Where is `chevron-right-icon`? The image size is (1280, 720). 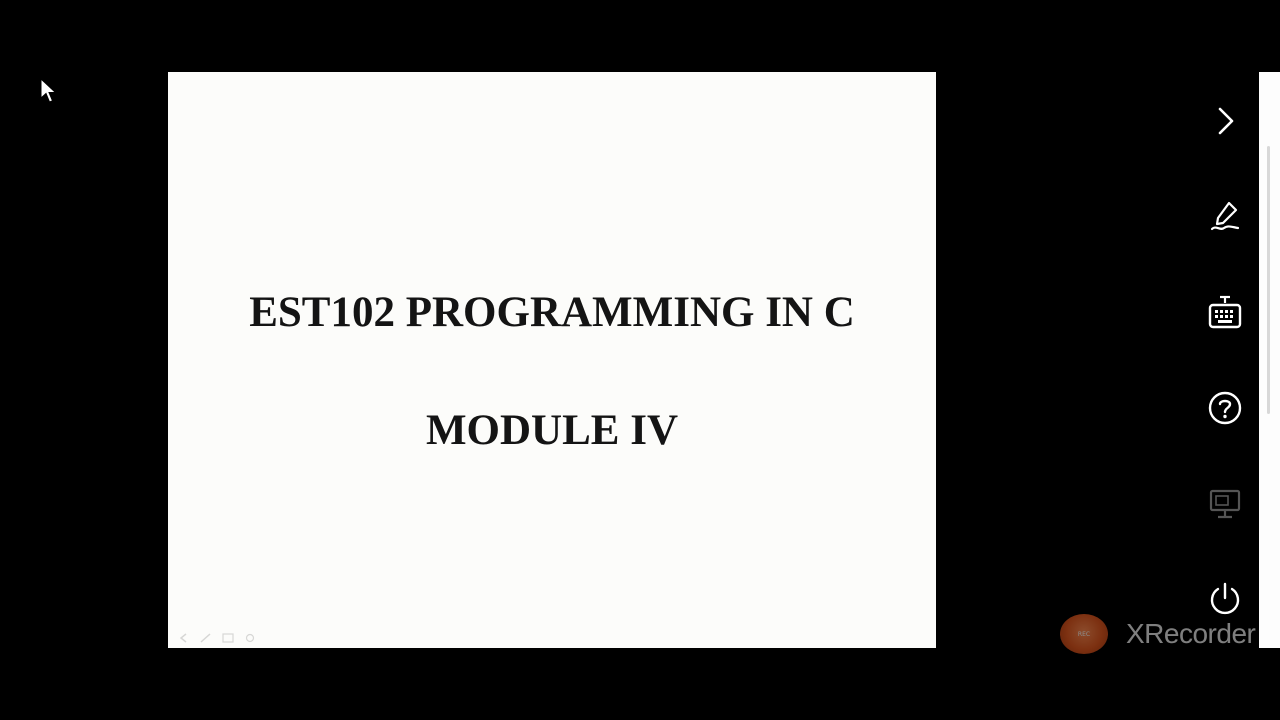 chevron-right-icon is located at coordinates (1226, 121).